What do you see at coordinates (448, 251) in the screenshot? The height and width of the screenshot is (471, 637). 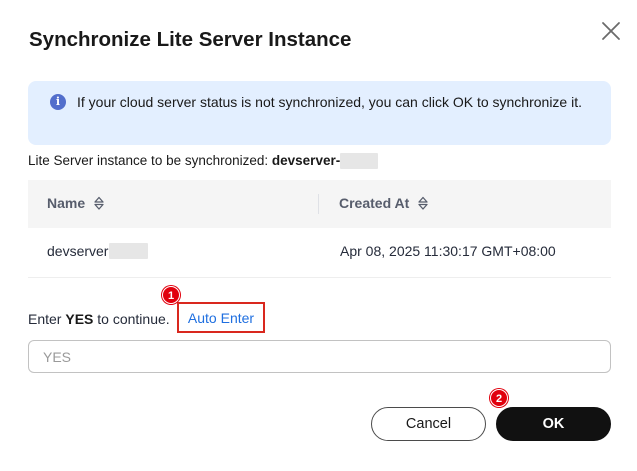 I see `cell-created-at: Apr 08, 2025 11:30:17 GMT+08:00` at bounding box center [448, 251].